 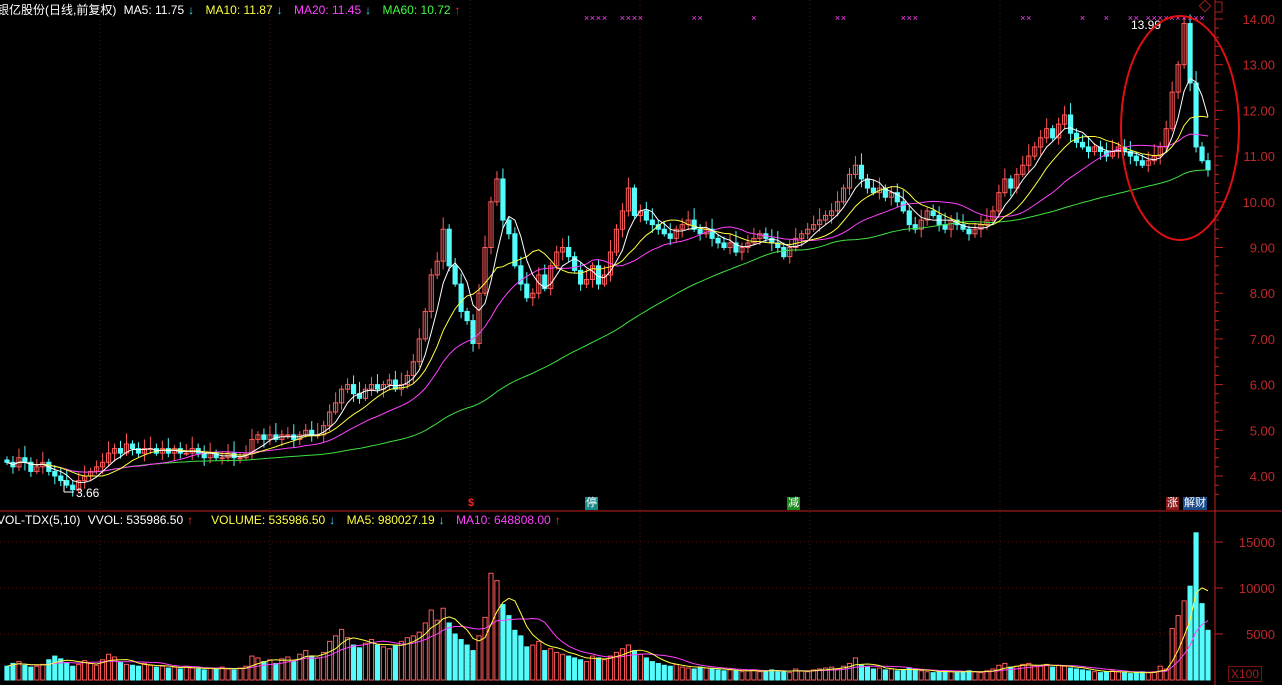 What do you see at coordinates (1195, 503) in the screenshot?
I see `finance-marker: 解财` at bounding box center [1195, 503].